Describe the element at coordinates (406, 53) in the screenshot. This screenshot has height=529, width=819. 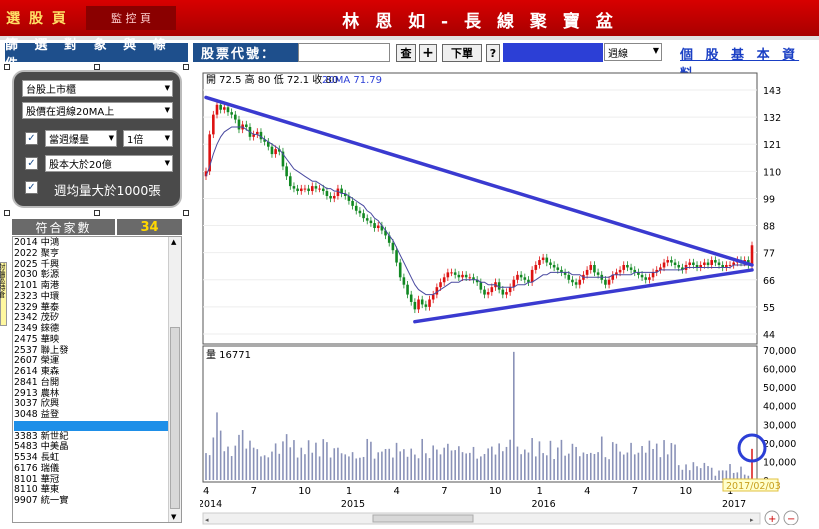
I see `query-button: 查` at that location.